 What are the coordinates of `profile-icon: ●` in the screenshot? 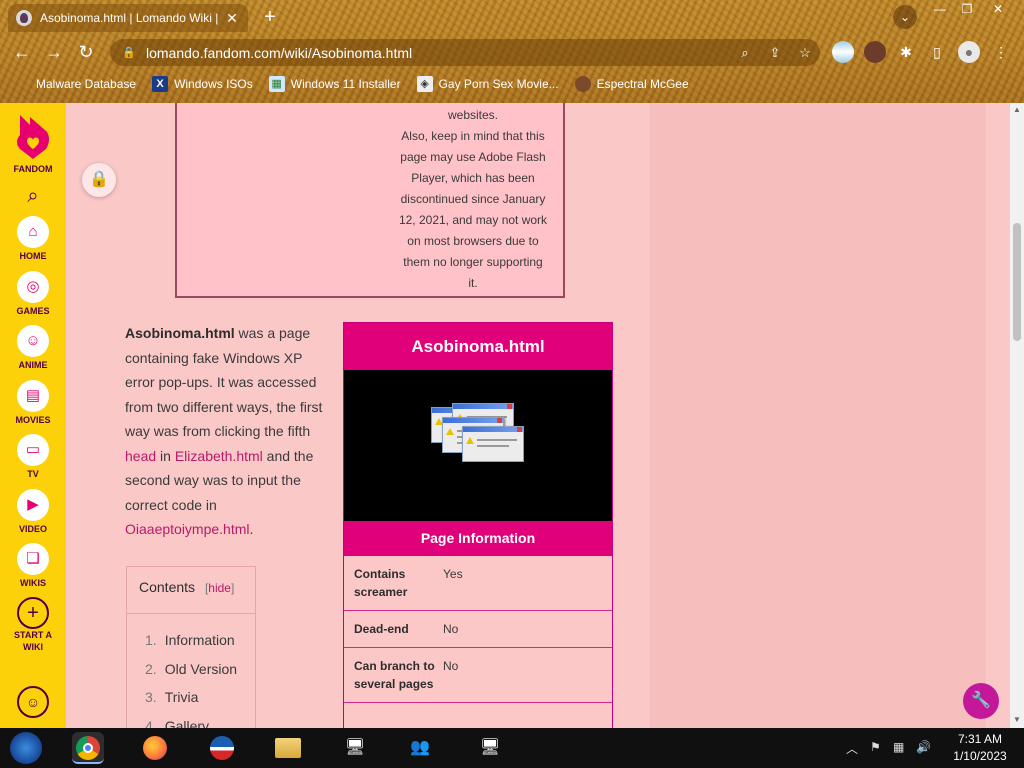 It's located at (969, 52).